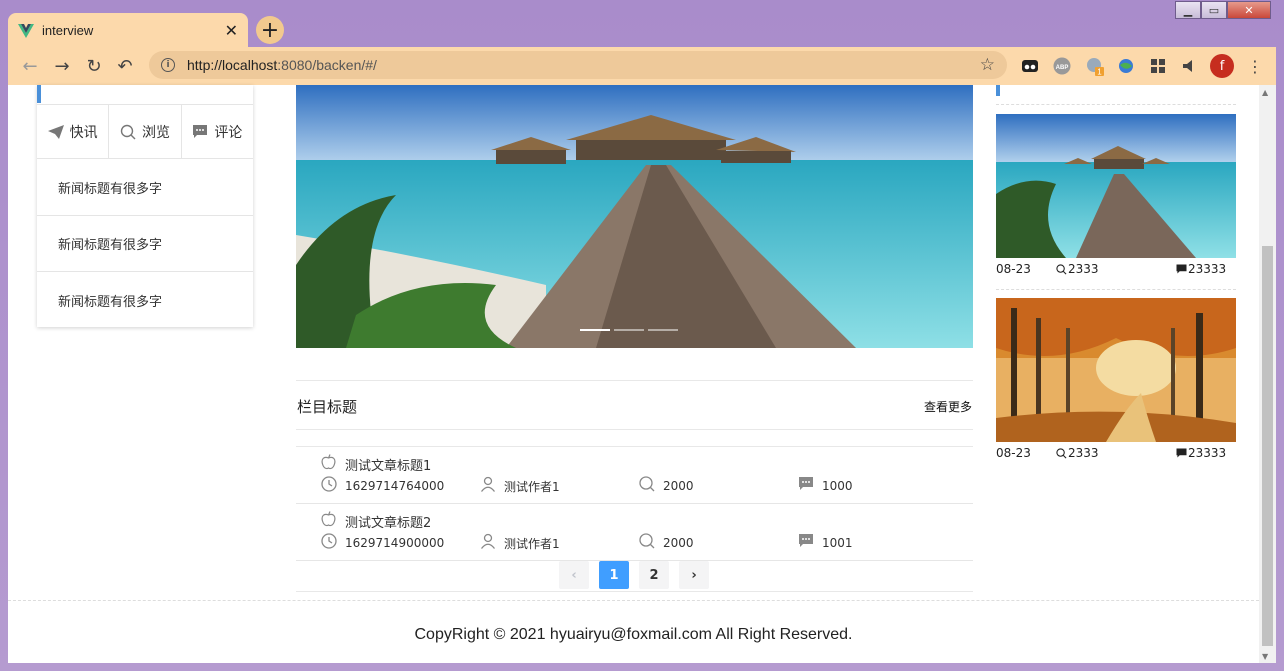 The image size is (1284, 671). I want to click on right-accent-bar, so click(998, 90).